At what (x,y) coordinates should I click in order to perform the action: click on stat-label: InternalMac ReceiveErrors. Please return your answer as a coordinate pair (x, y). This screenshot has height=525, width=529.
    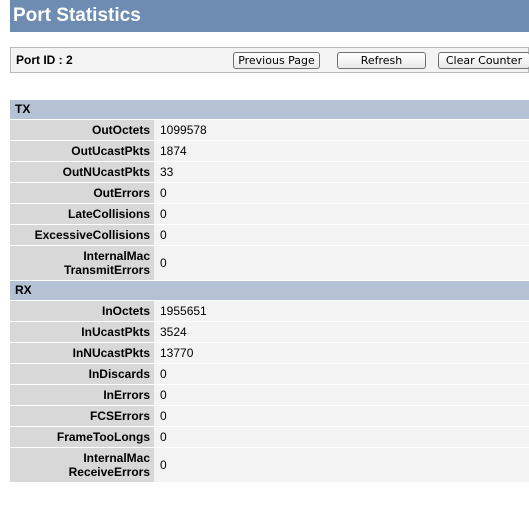
    Looking at the image, I should click on (82, 465).